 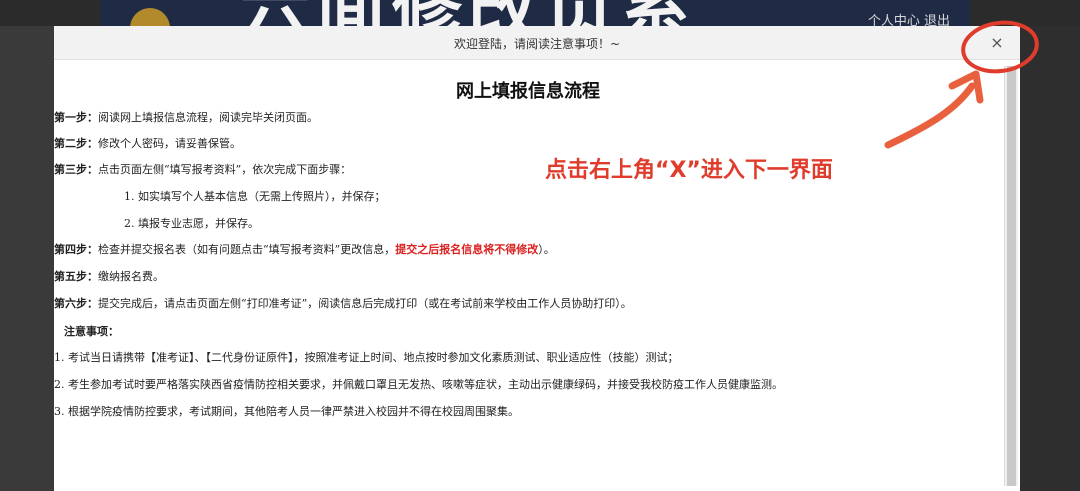 What do you see at coordinates (76, 117) in the screenshot?
I see `step-label: 第一步：` at bounding box center [76, 117].